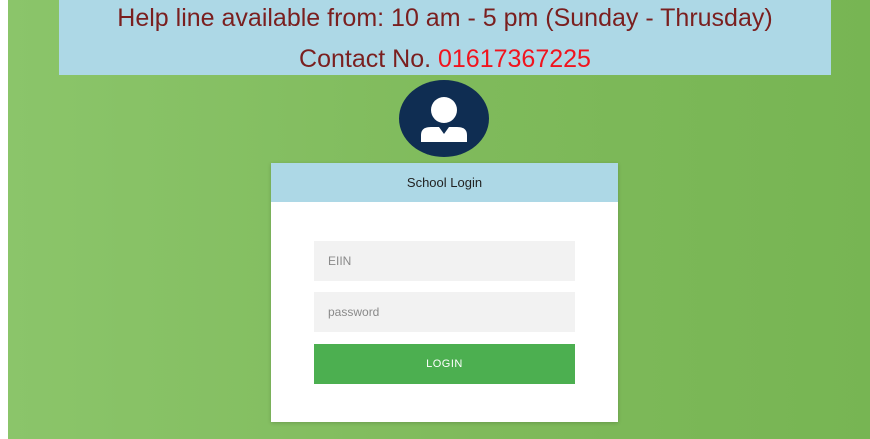  I want to click on avatar, so click(444, 118).